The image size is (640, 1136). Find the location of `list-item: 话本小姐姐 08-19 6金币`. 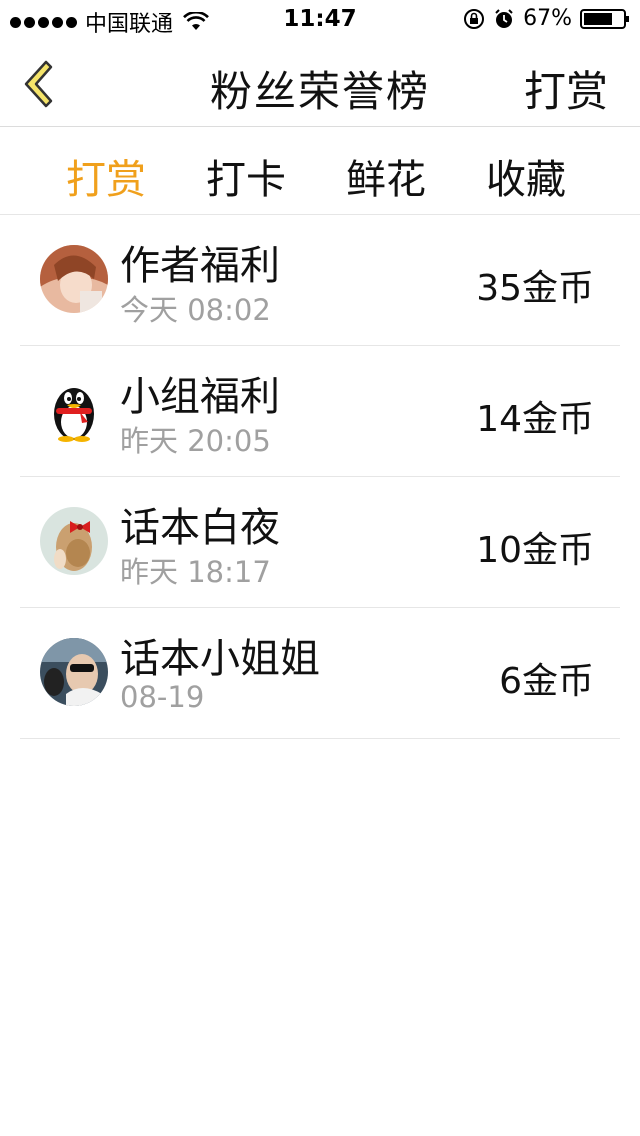

list-item: 话本小姐姐 08-19 6金币 is located at coordinates (320, 673).